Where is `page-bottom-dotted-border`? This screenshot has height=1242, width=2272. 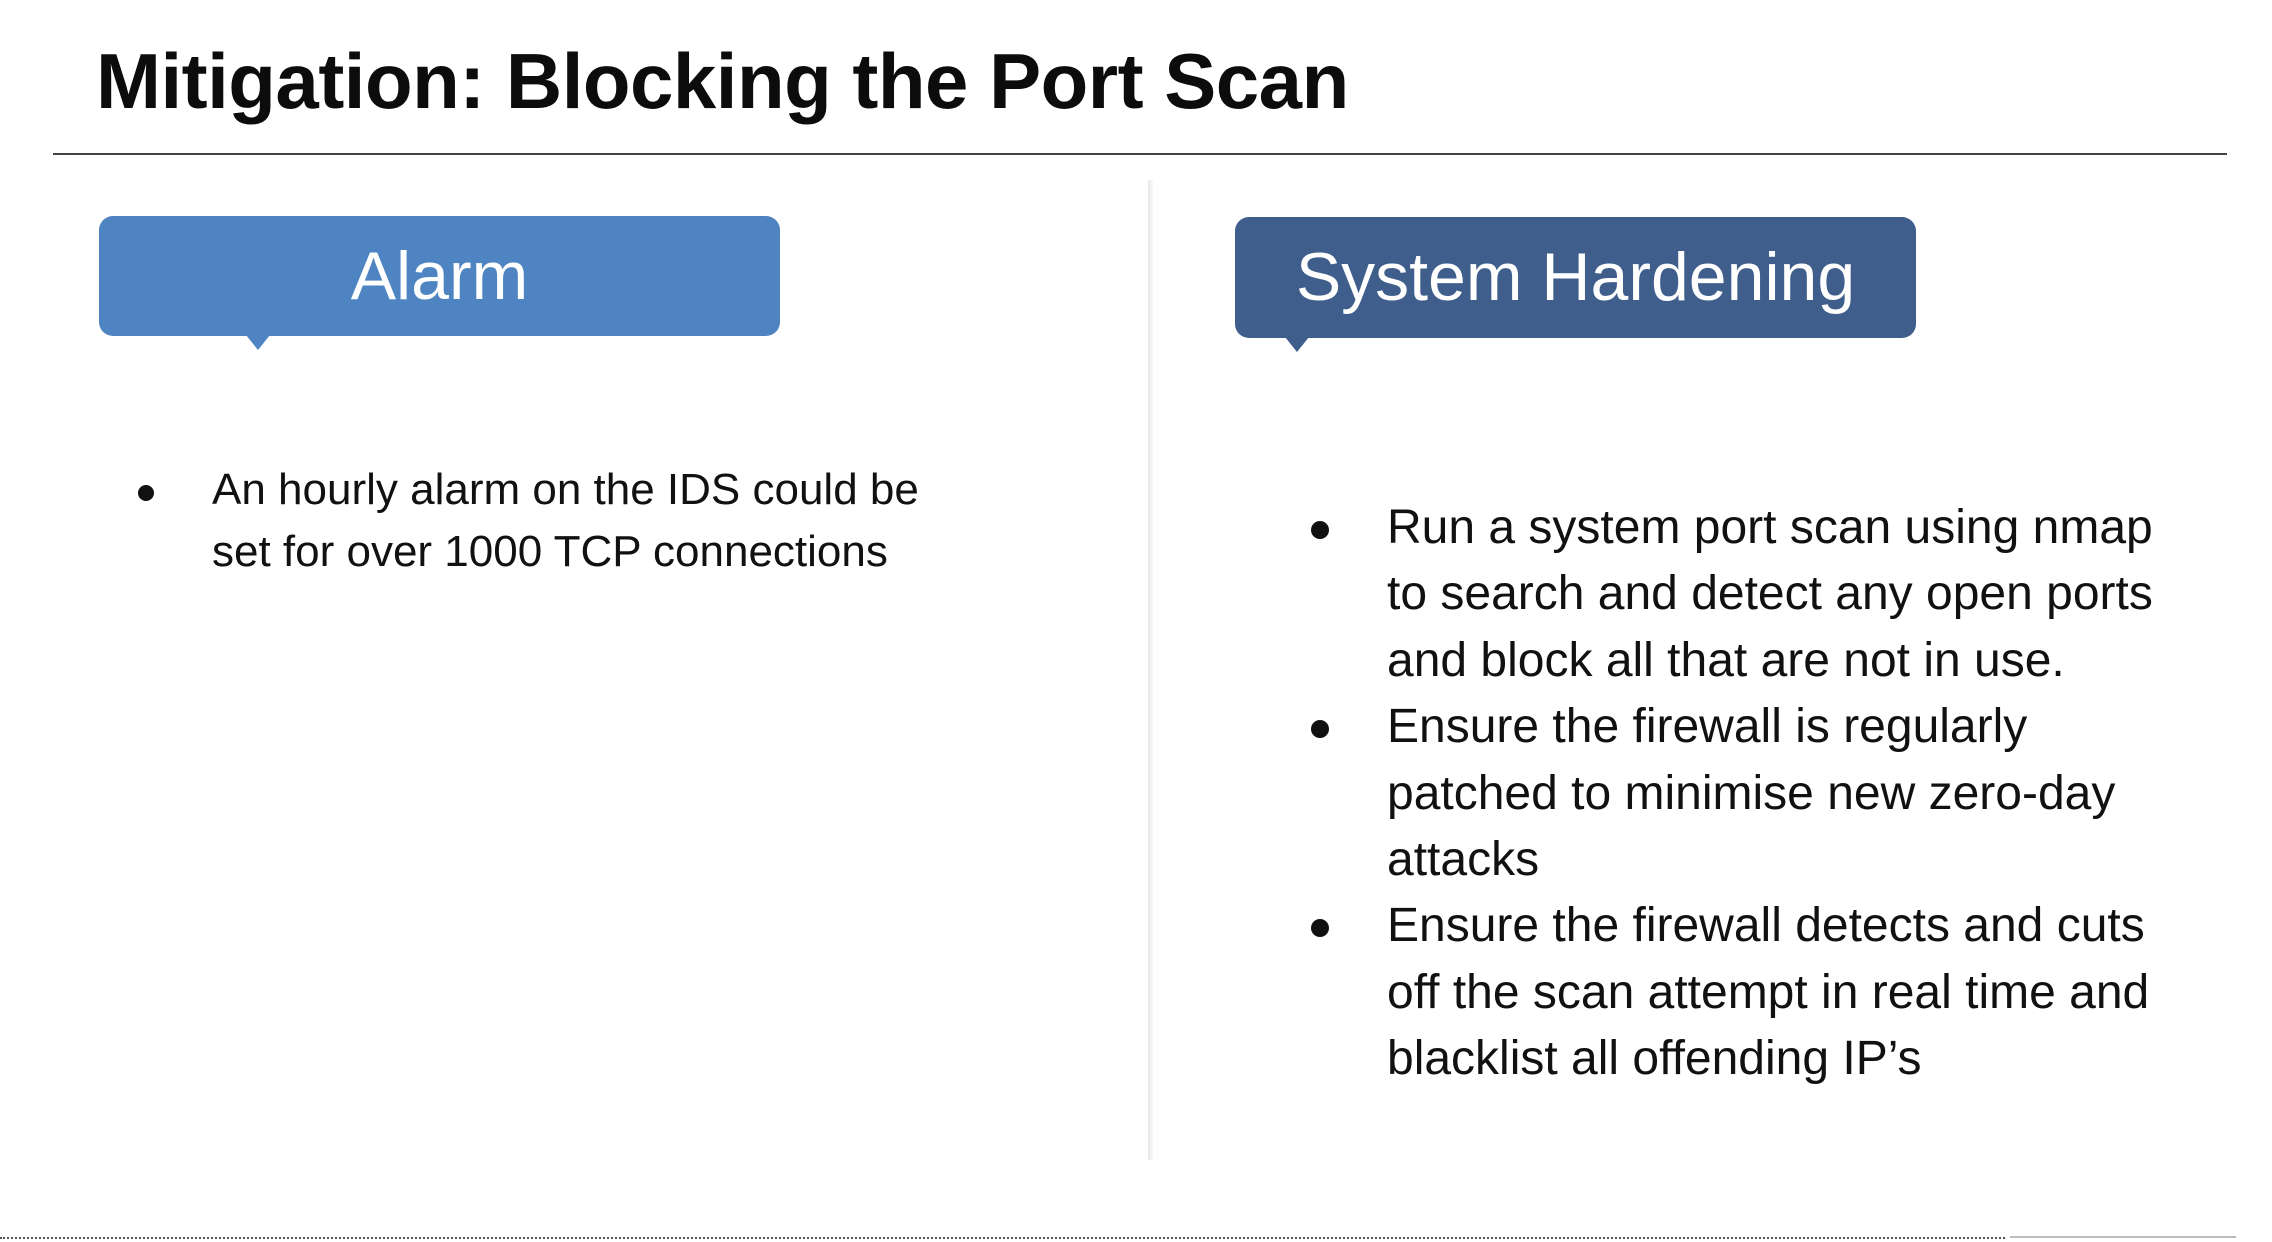
page-bottom-dotted-border is located at coordinates (1002, 1238).